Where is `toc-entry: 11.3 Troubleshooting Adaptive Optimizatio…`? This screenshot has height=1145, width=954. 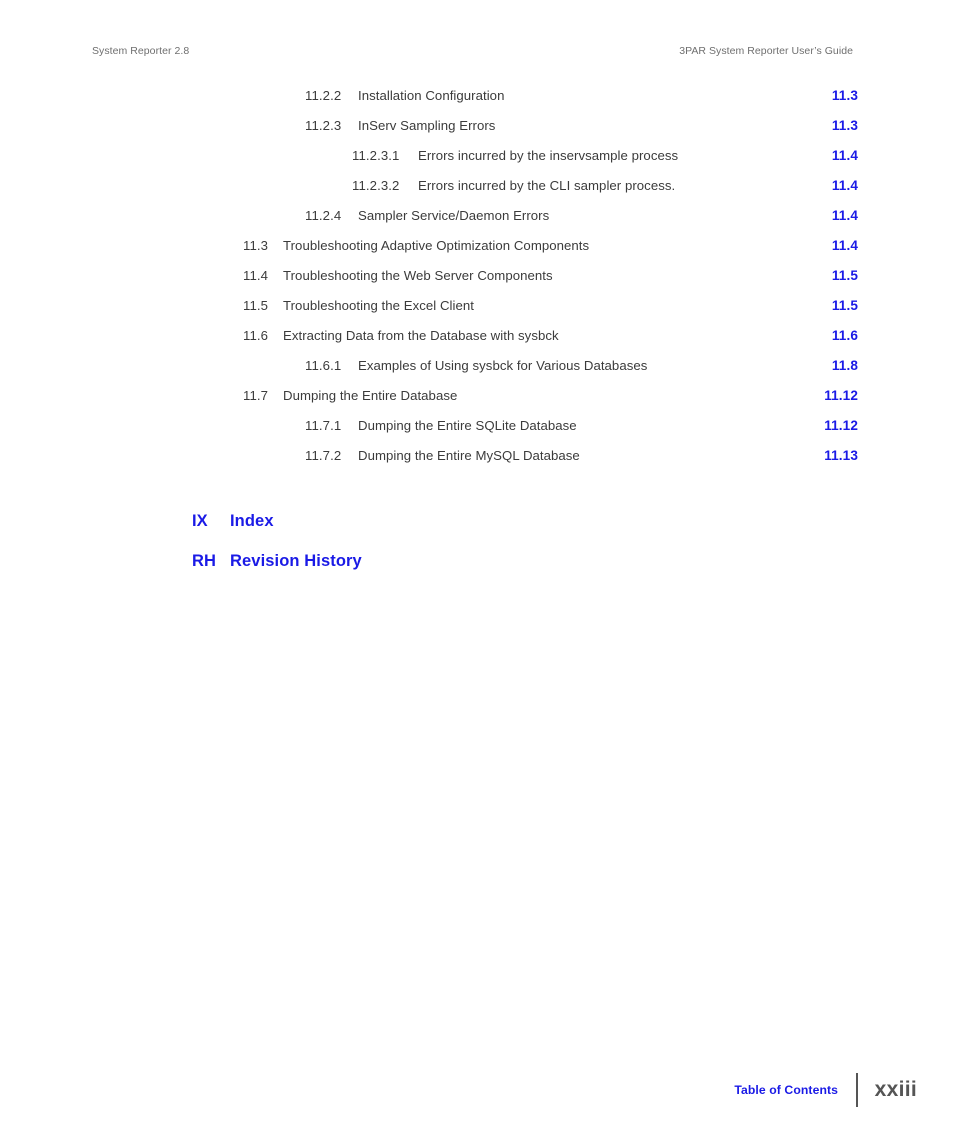
toc-entry: 11.3 Troubleshooting Adaptive Optimizatio… is located at coordinates (475, 253).